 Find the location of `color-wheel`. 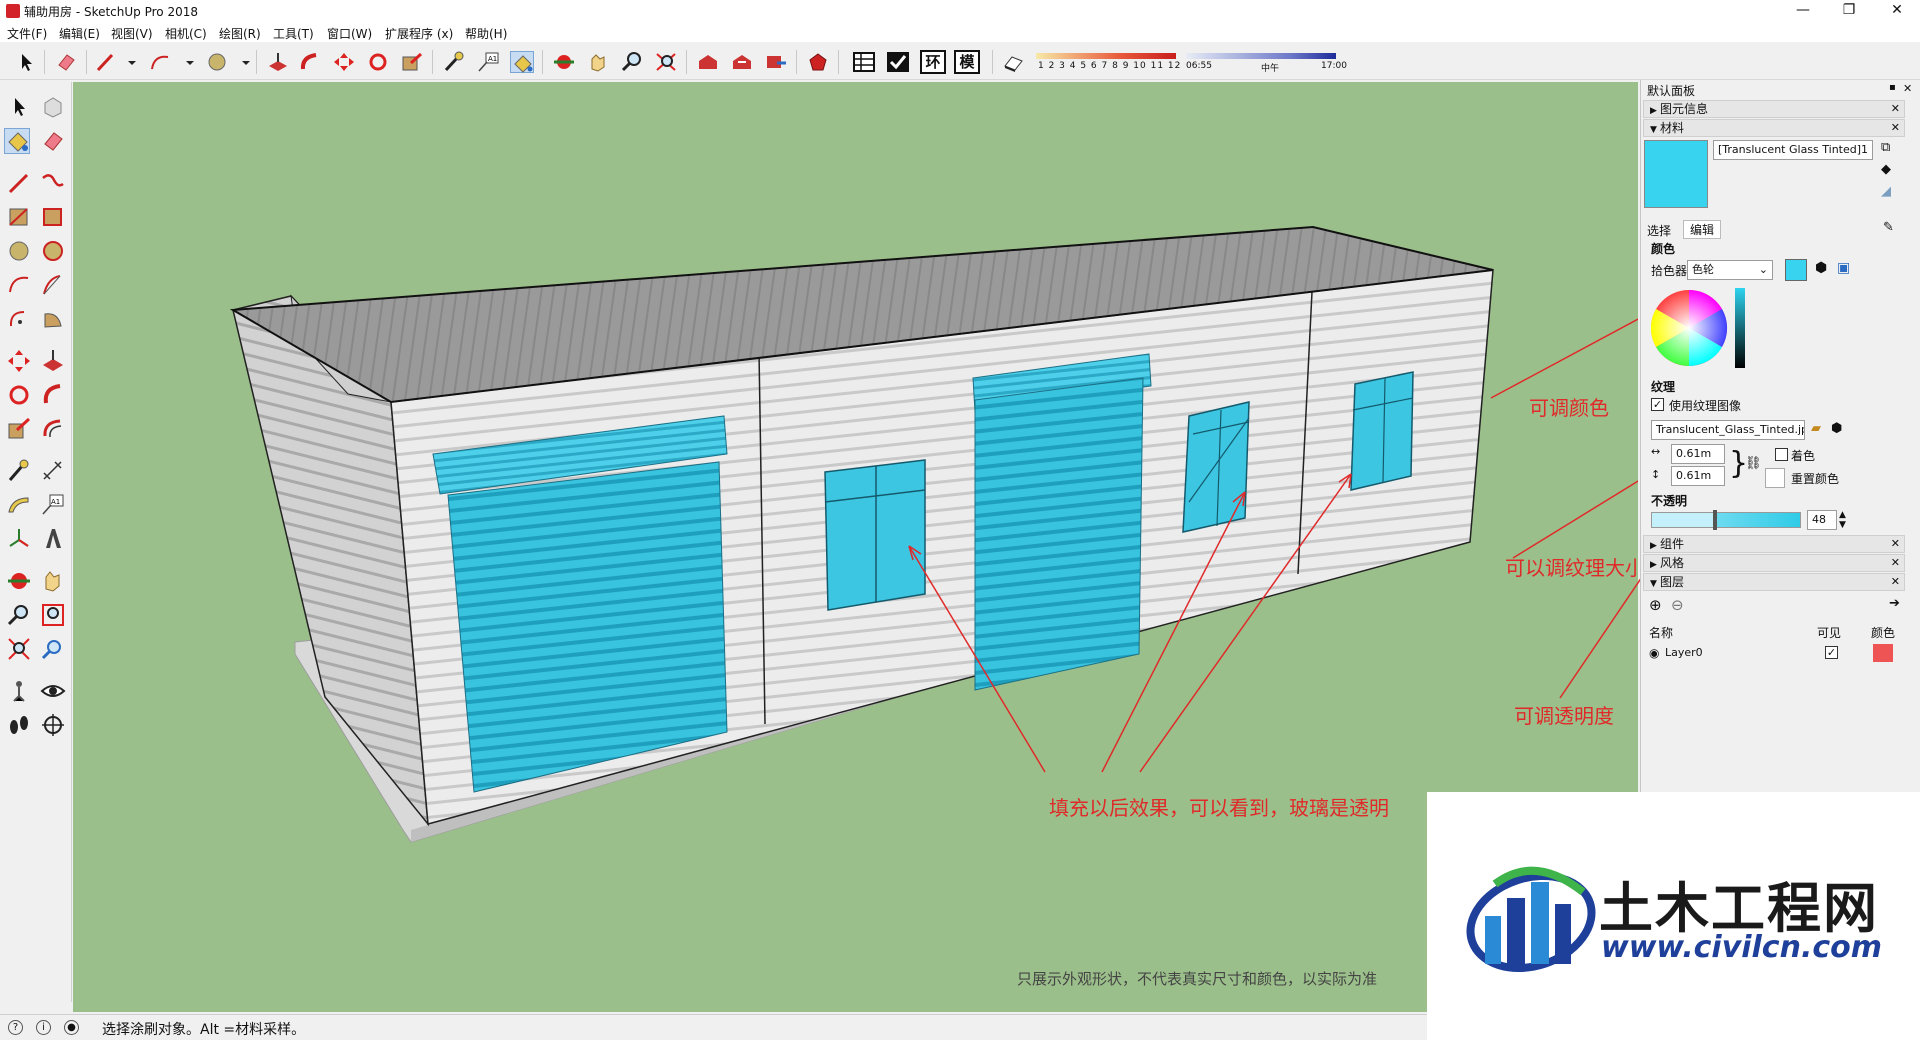

color-wheel is located at coordinates (1703, 328).